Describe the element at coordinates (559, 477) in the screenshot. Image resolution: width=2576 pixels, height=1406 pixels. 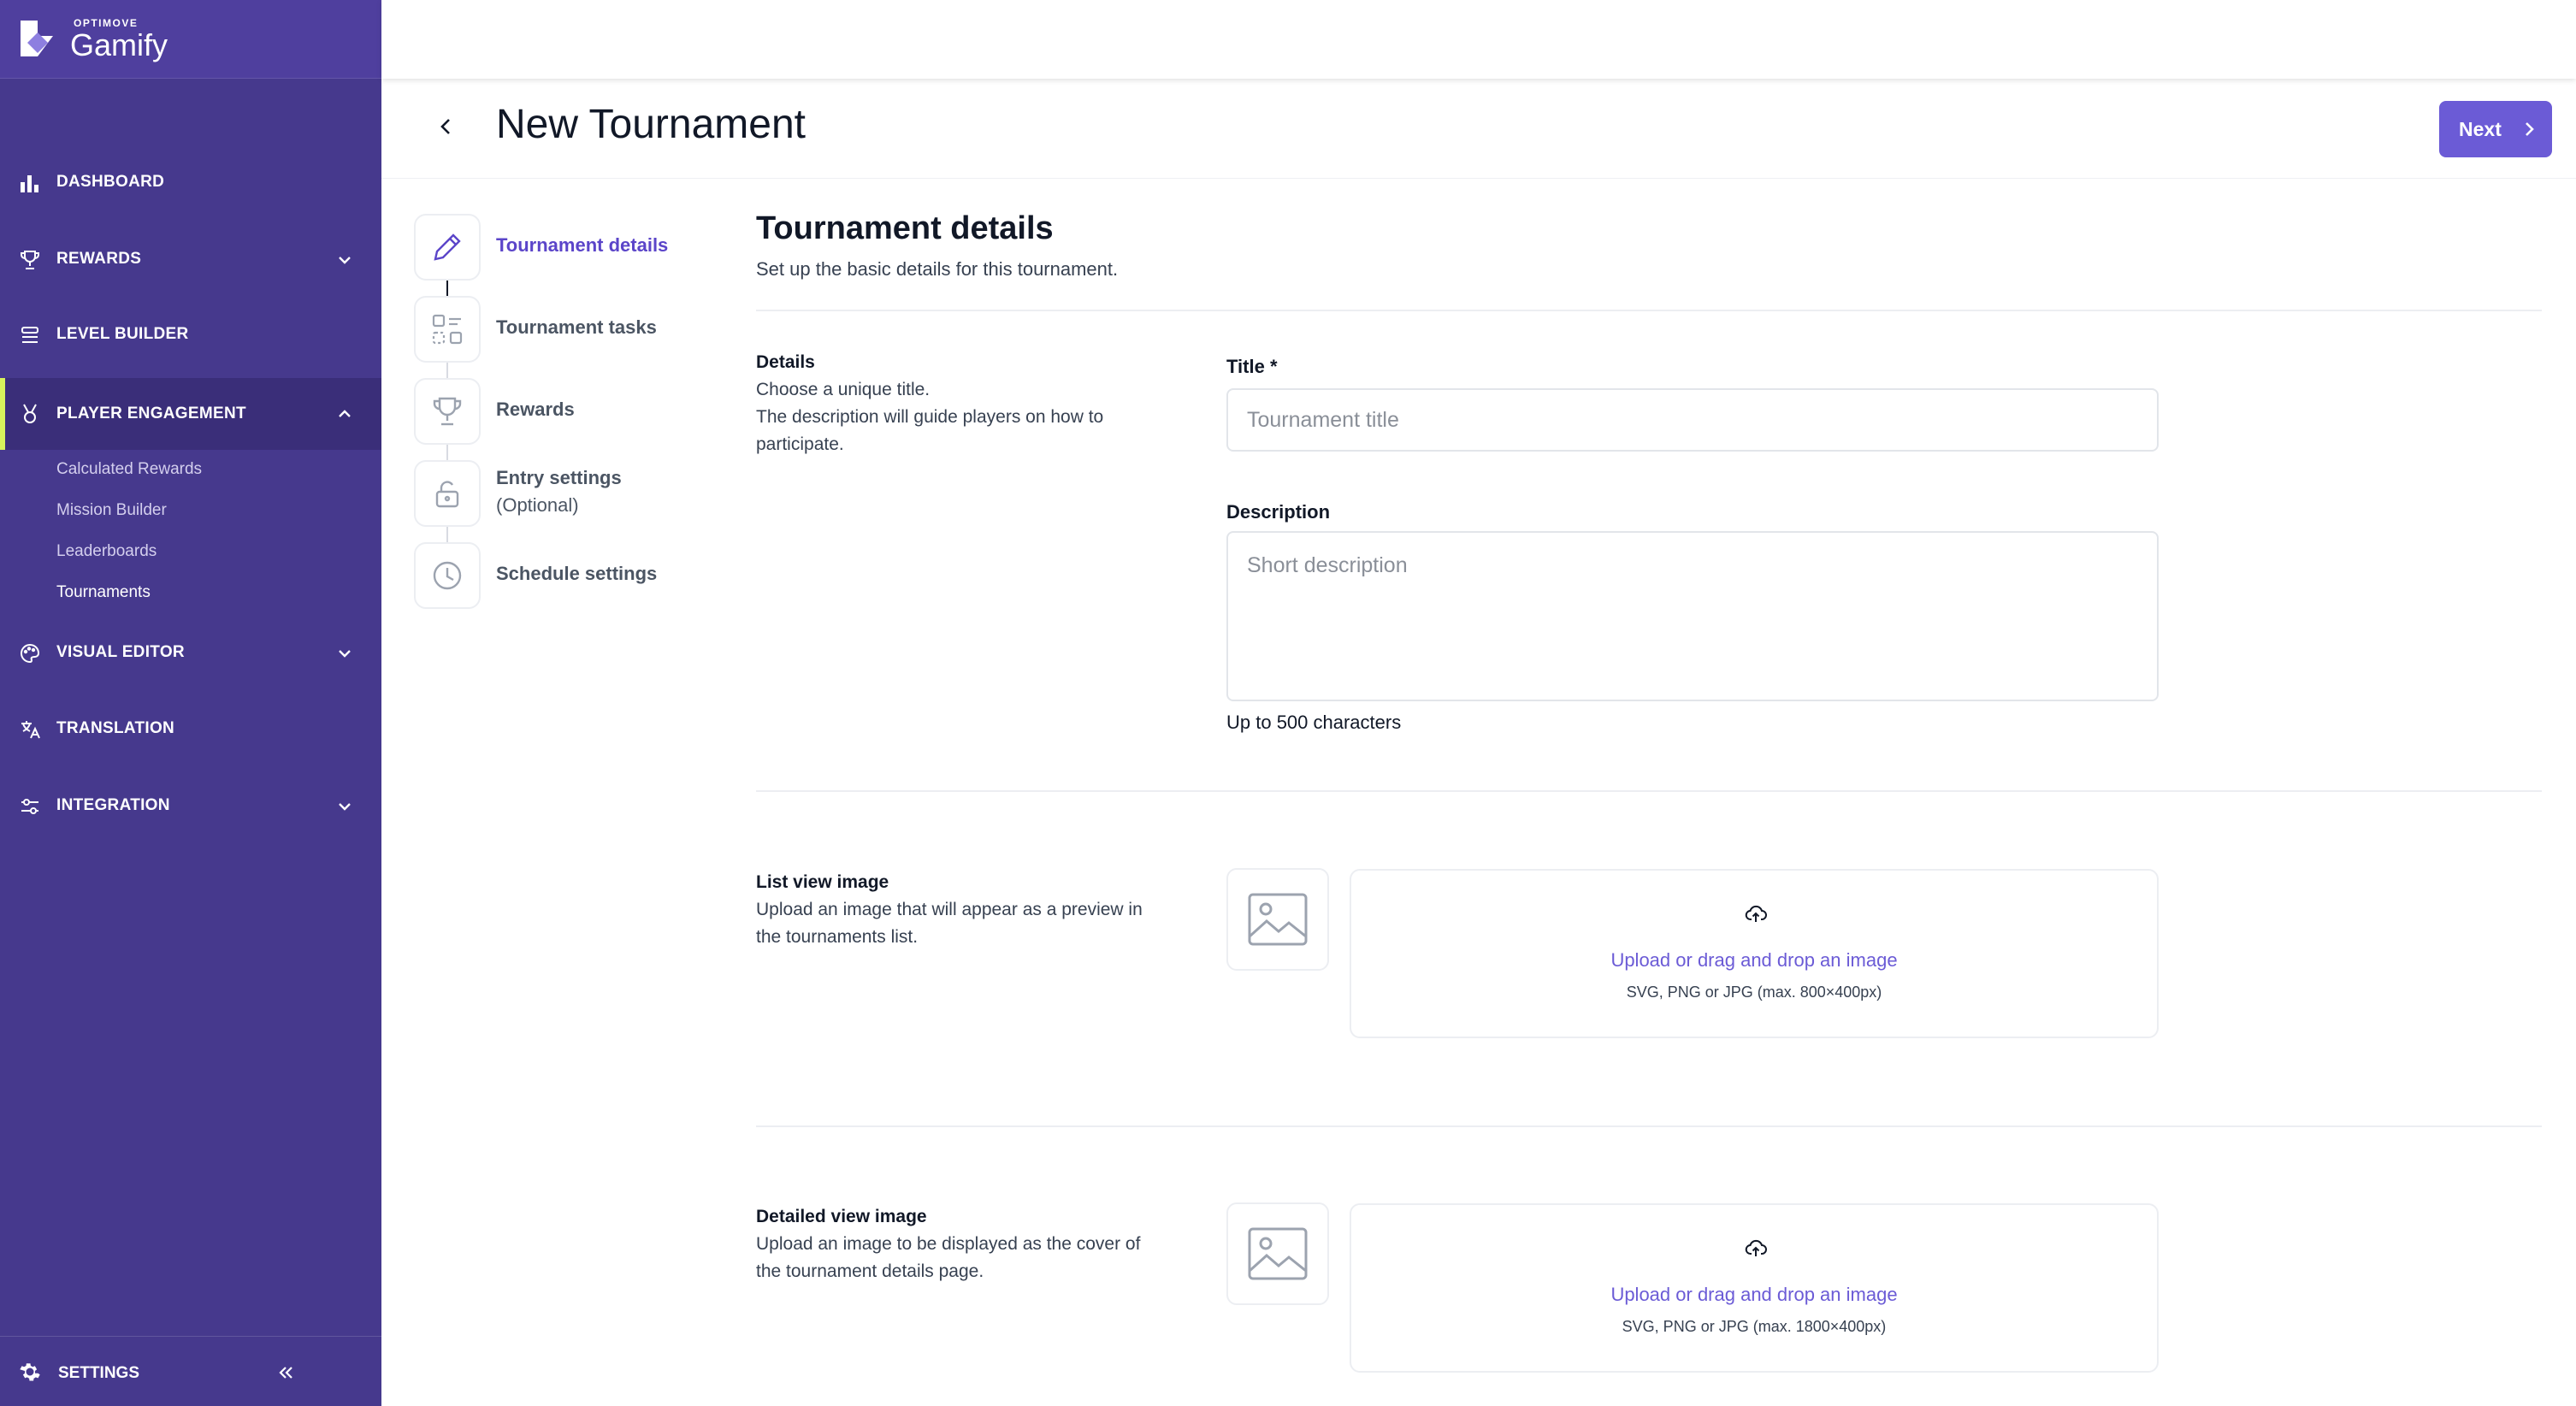
I see `step-label-line: Entry settings` at that location.